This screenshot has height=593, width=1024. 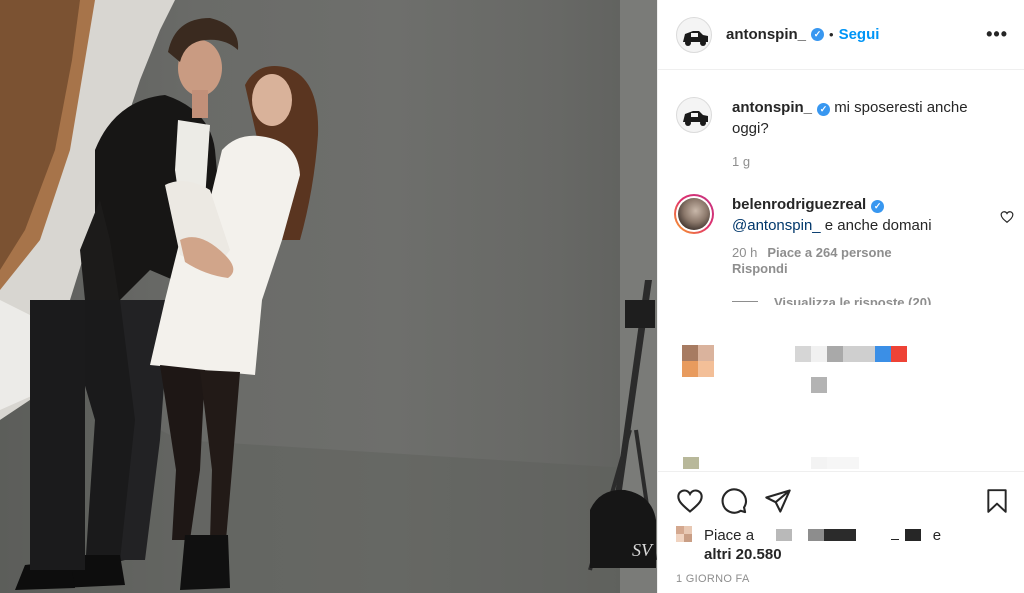 What do you see at coordinates (734, 501) in the screenshot?
I see `comment-icon` at bounding box center [734, 501].